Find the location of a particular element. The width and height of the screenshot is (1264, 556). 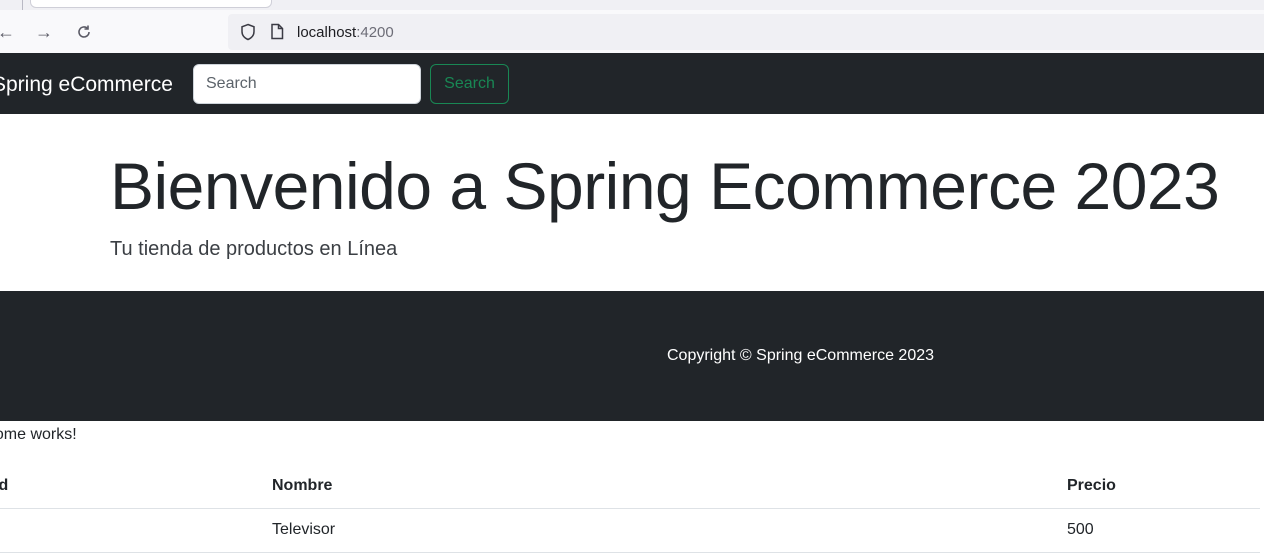

url-port: :4200 is located at coordinates (375, 32).